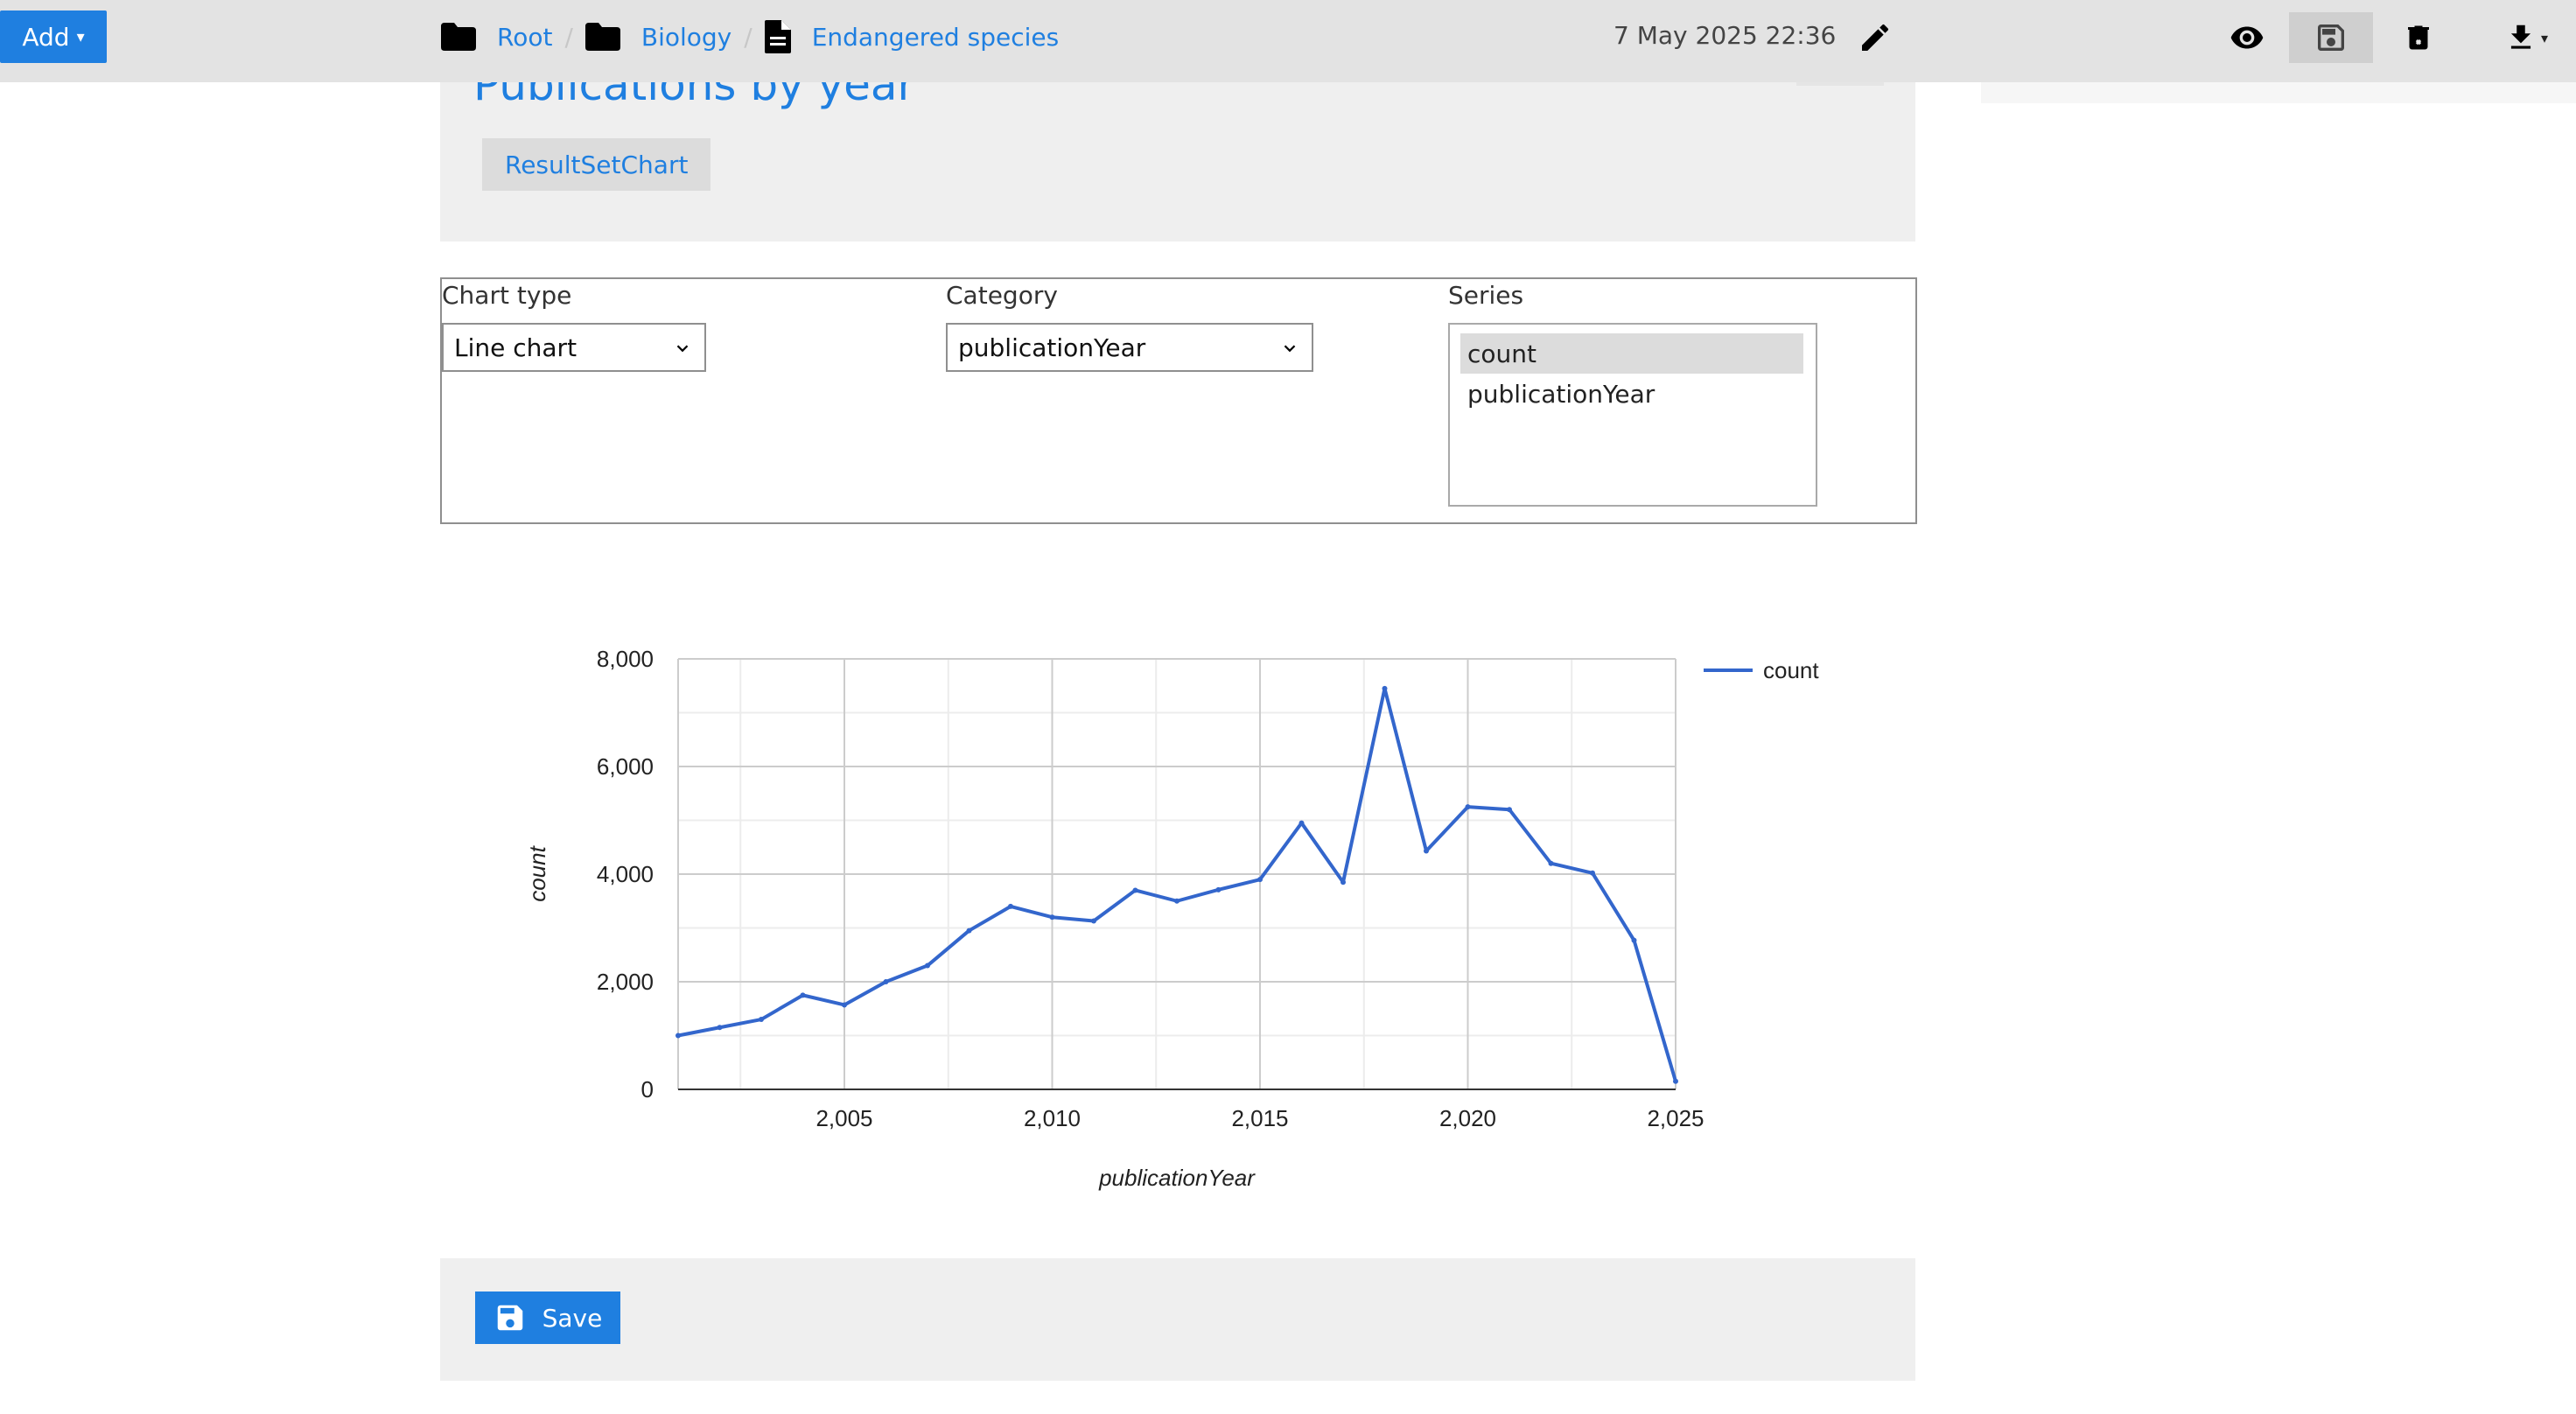  What do you see at coordinates (1177, 1319) in the screenshot?
I see `footer-panel: Save` at bounding box center [1177, 1319].